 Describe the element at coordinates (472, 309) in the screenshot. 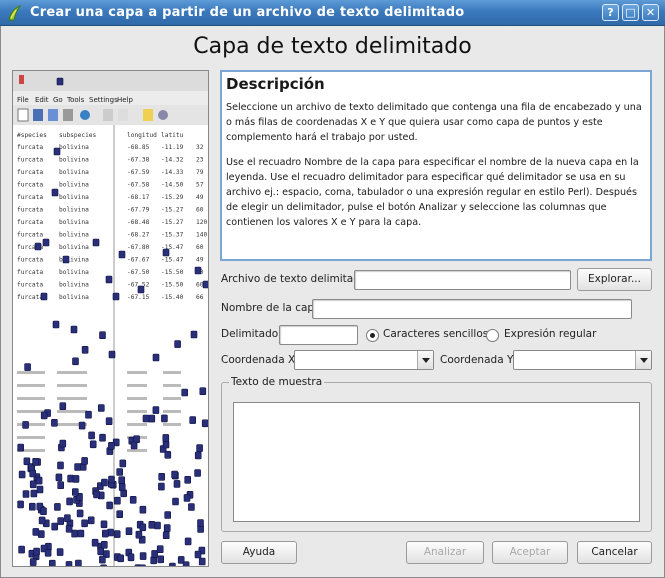

I see `layer-name-input` at that location.